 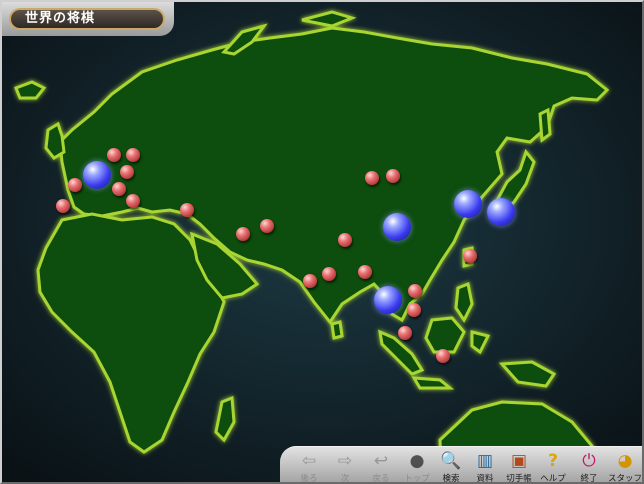 I want to click on staff-icon: ◕, so click(x=625, y=461).